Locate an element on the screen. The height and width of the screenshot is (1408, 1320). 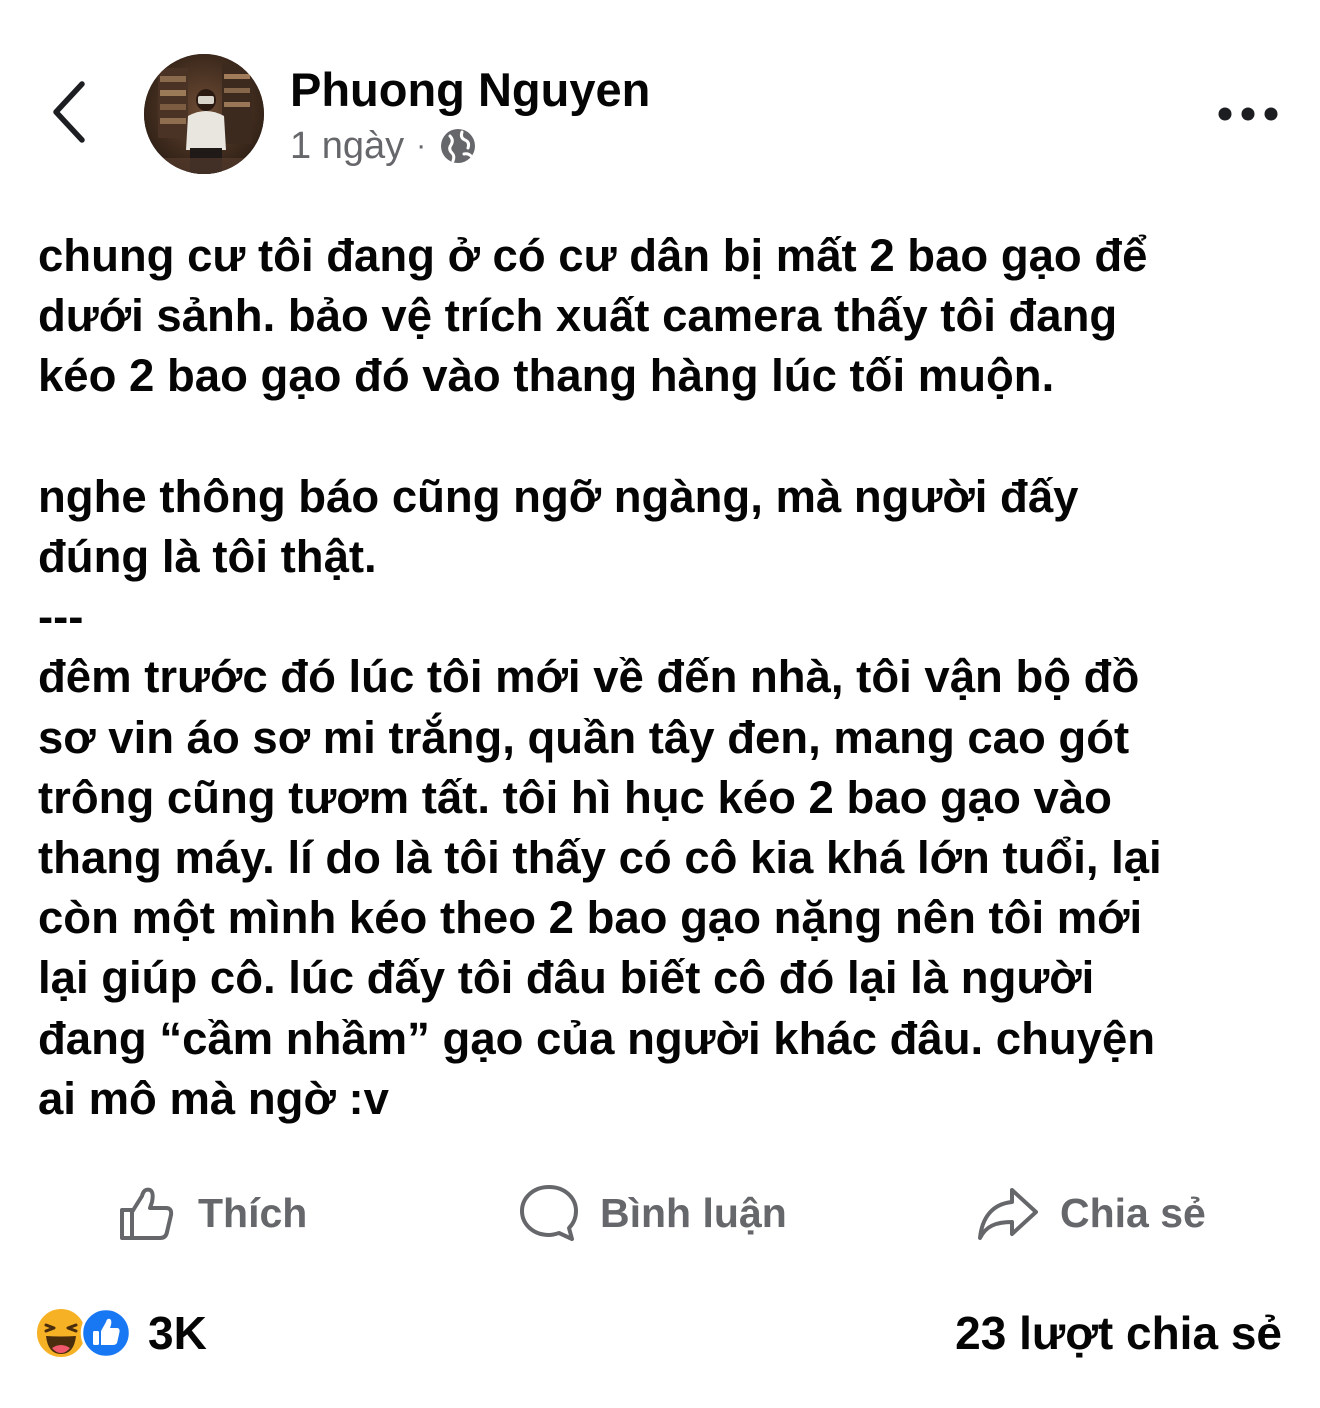
more-dots-icon is located at coordinates (1248, 114).